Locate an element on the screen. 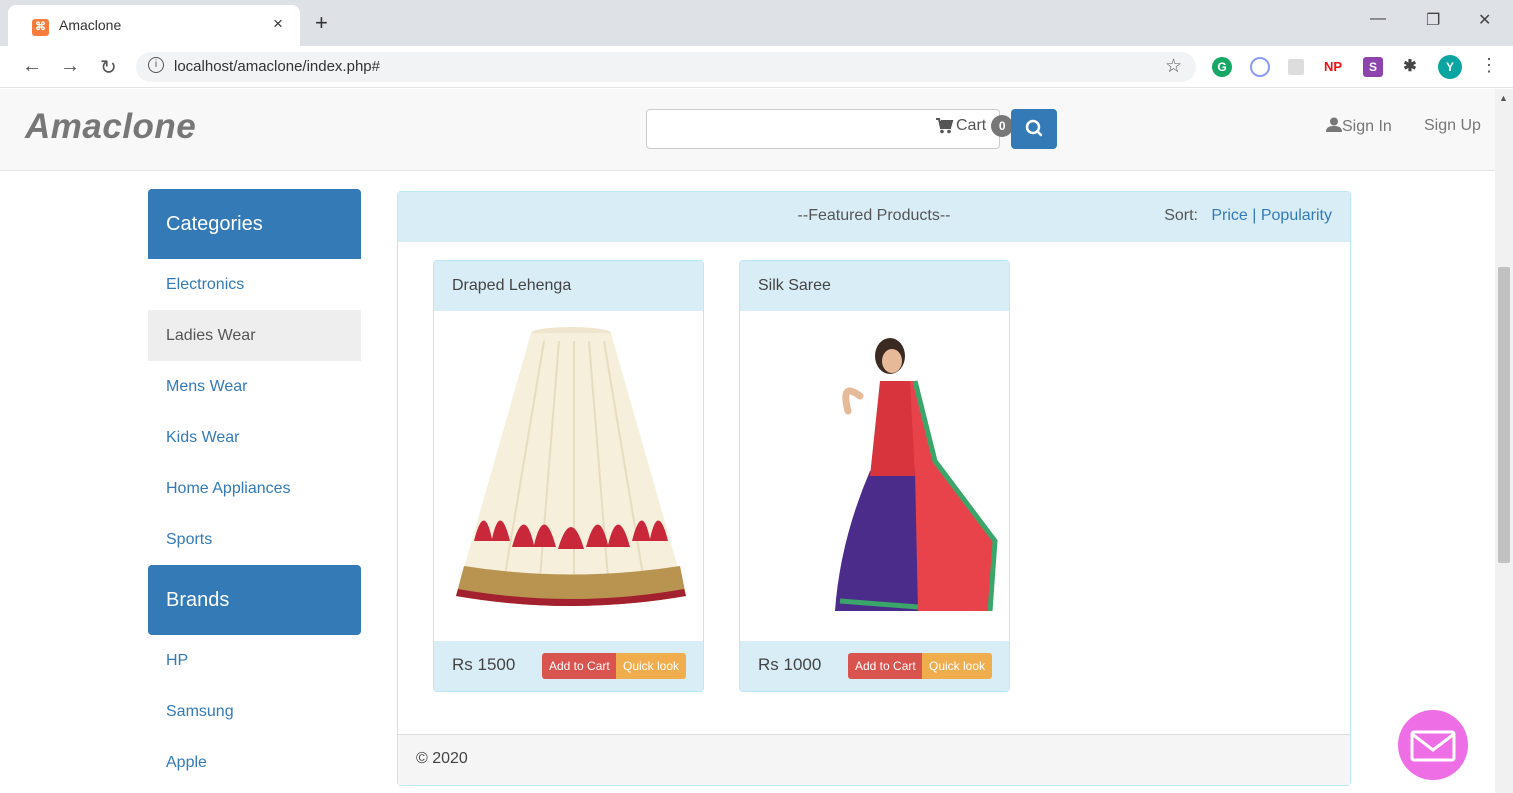 The height and width of the screenshot is (793, 1513). sidebar-item-sports: Sports is located at coordinates (254, 539).